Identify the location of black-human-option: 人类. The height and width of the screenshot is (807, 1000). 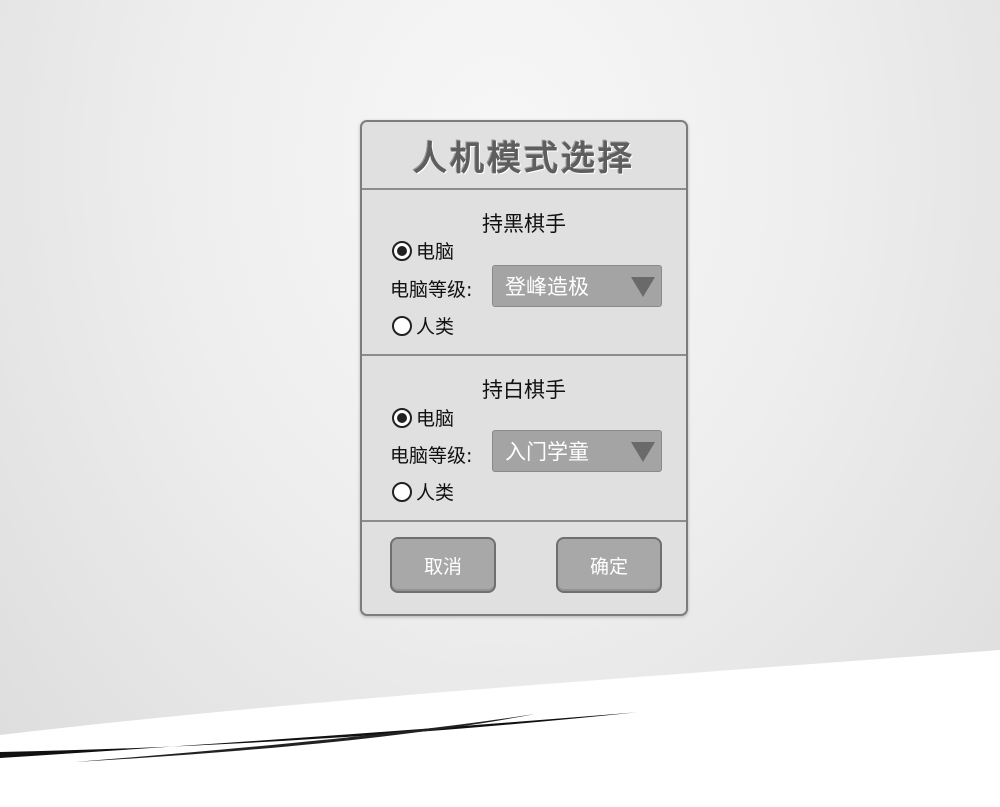
(423, 325).